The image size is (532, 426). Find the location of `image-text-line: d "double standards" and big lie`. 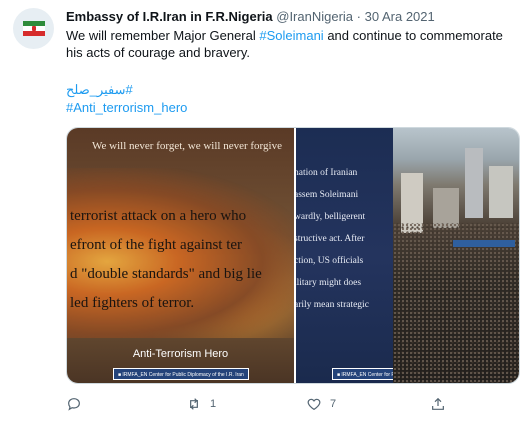

image-text-line: d "double standards" and big lie is located at coordinates (166, 274).